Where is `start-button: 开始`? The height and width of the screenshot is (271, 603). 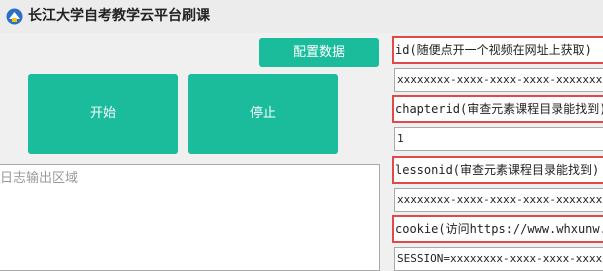
start-button: 开始 is located at coordinates (103, 114).